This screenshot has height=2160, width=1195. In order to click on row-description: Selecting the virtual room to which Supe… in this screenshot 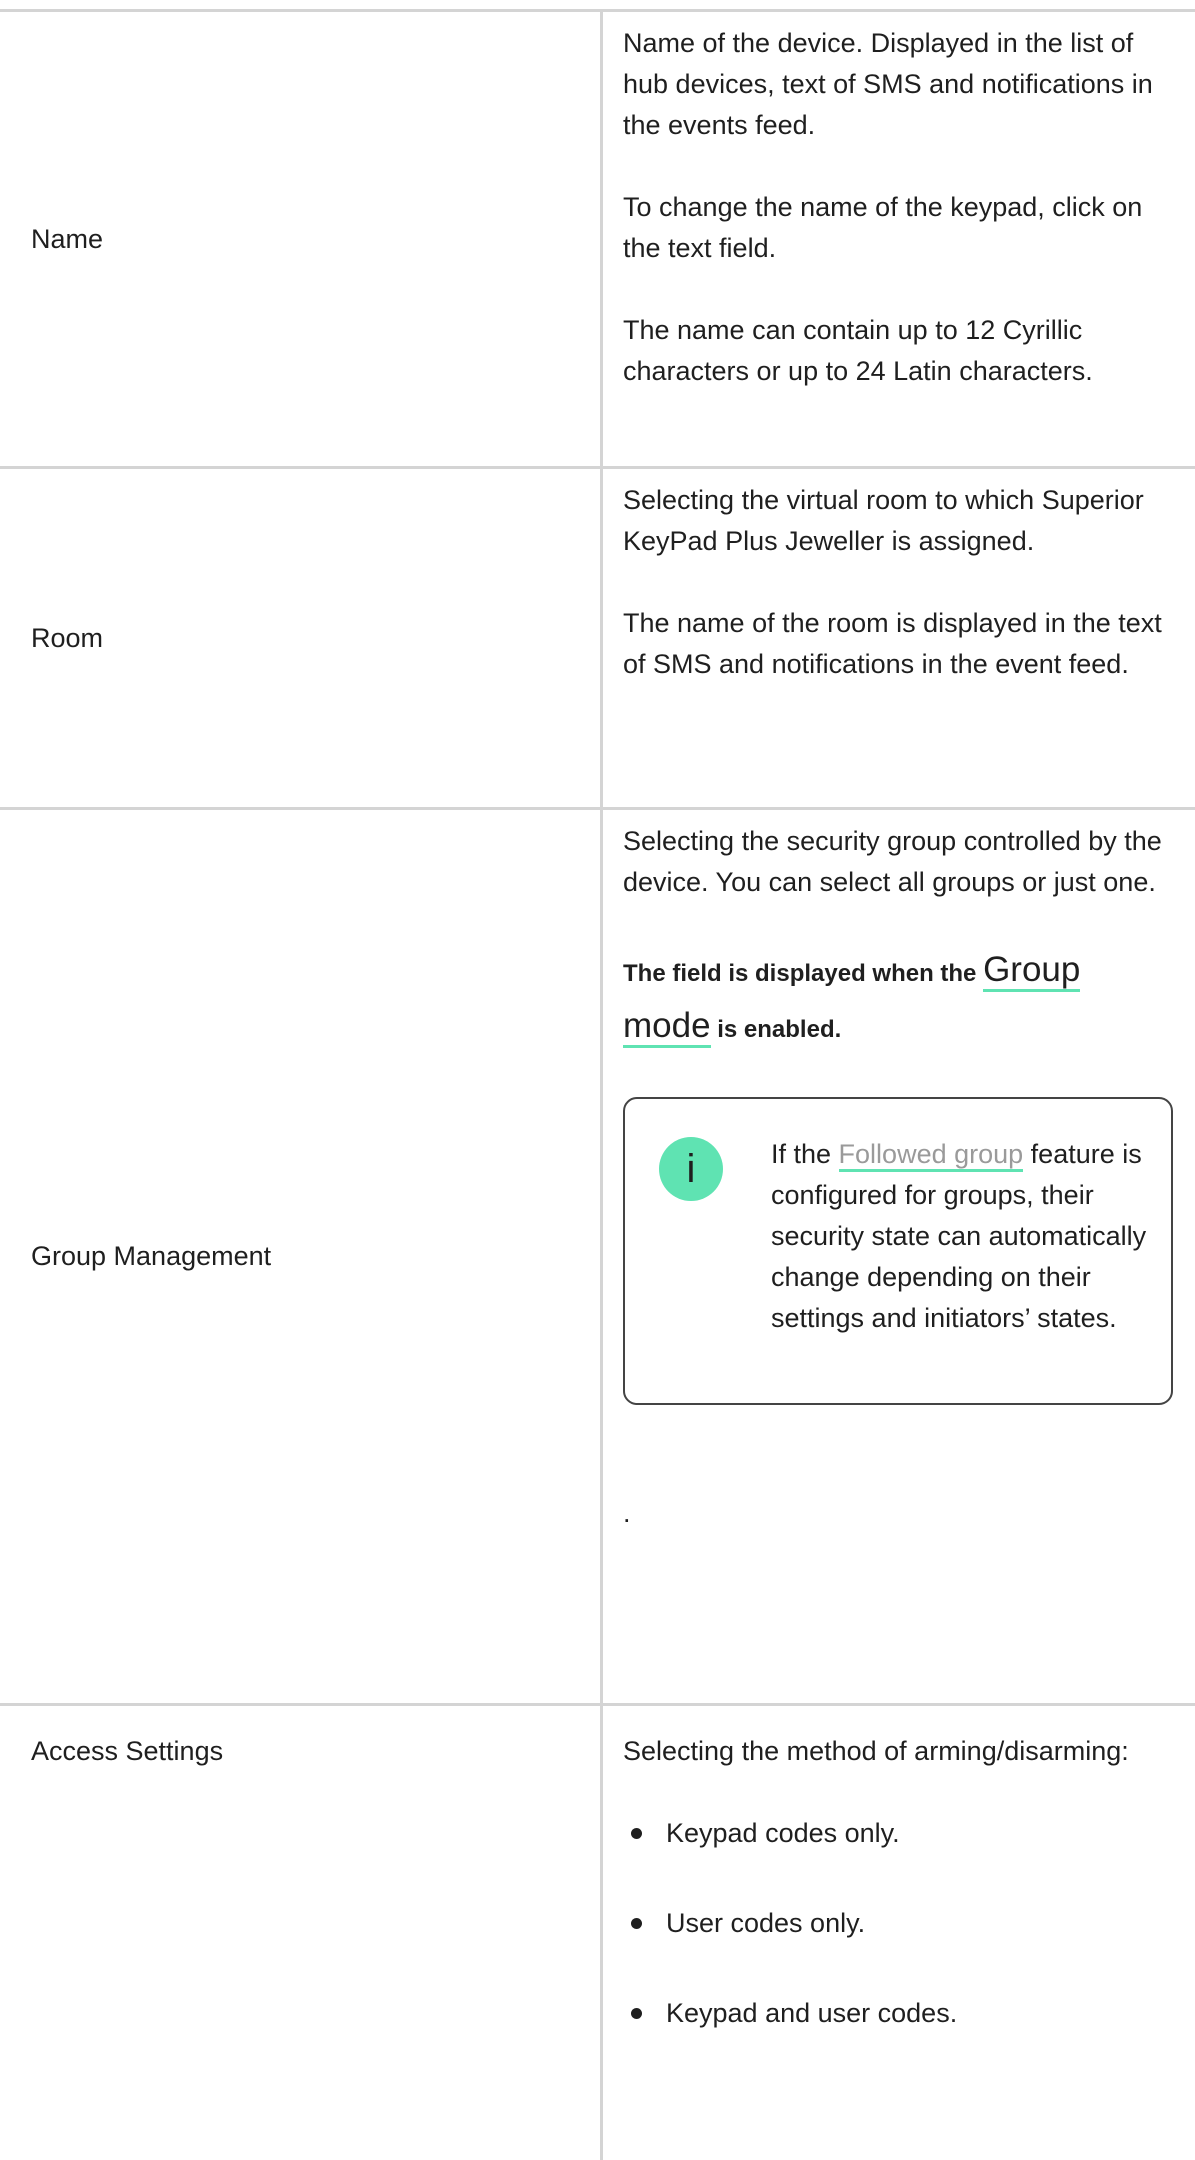, I will do `click(899, 638)`.